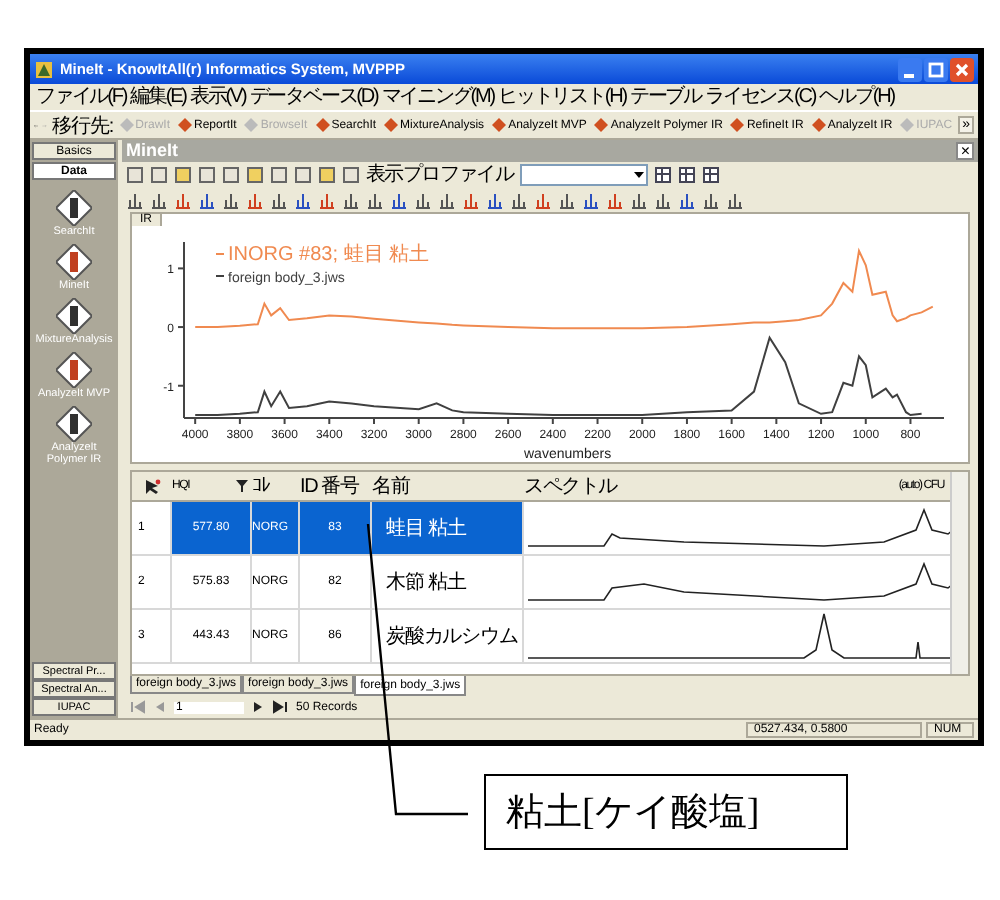 The height and width of the screenshot is (900, 1000). Describe the element at coordinates (638, 174) in the screenshot. I see `caret-icon` at that location.